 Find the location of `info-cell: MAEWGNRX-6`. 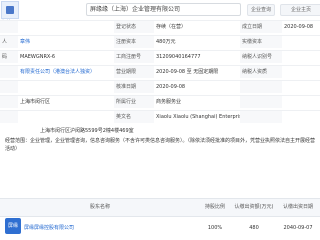

info-cell: MAEWGNRX-6 is located at coordinates (38, 57).